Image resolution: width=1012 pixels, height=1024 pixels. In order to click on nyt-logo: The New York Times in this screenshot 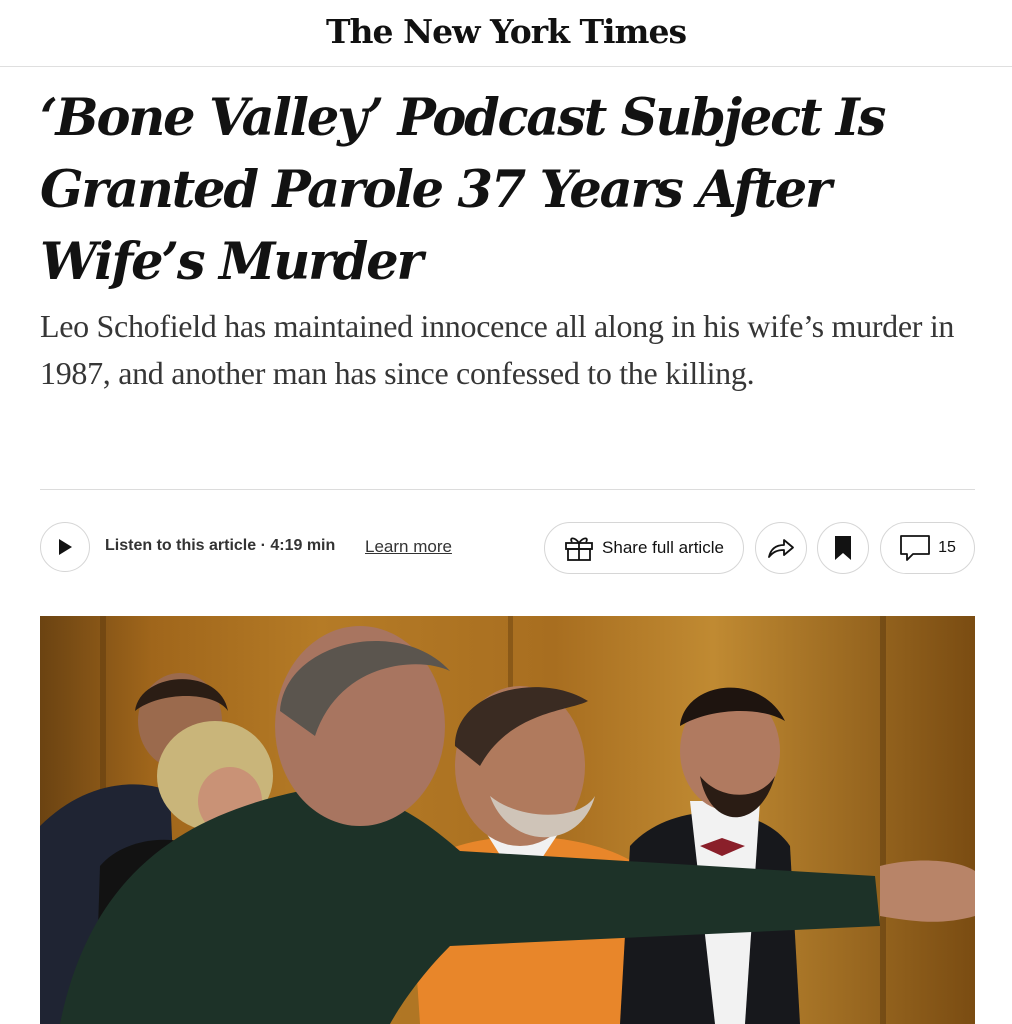, I will do `click(506, 31)`.